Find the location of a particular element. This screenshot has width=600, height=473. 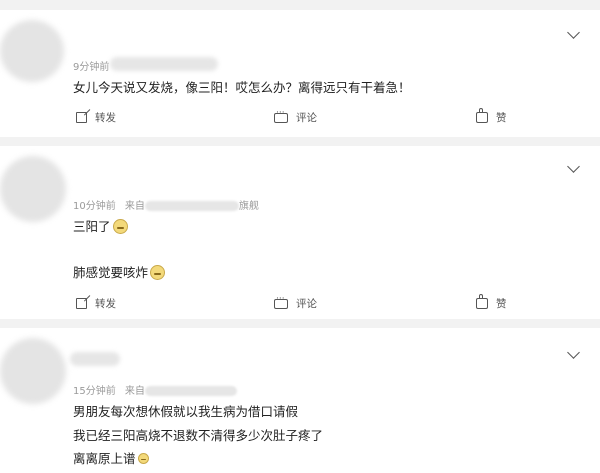

comment-text: 我已经三阳高烧不退数不清得多少次肚子疼了 is located at coordinates (198, 434).